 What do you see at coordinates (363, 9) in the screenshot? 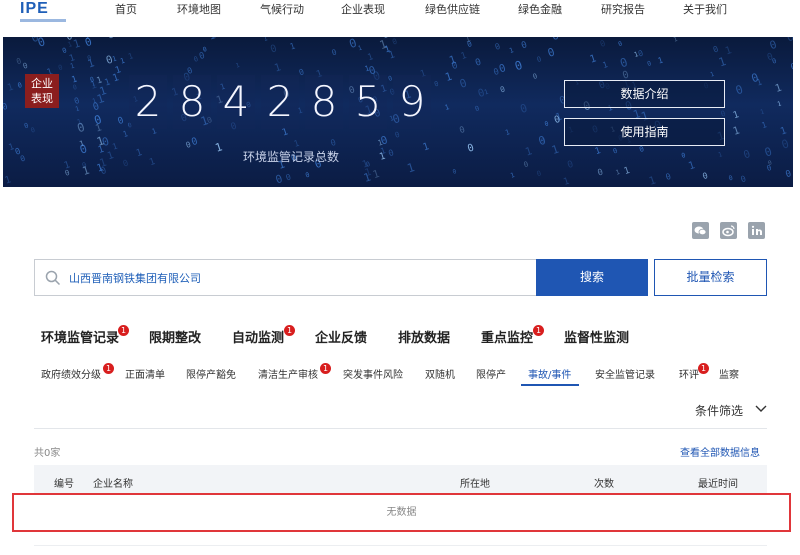
I see `nav-item-enterprise: 企业表现` at bounding box center [363, 9].